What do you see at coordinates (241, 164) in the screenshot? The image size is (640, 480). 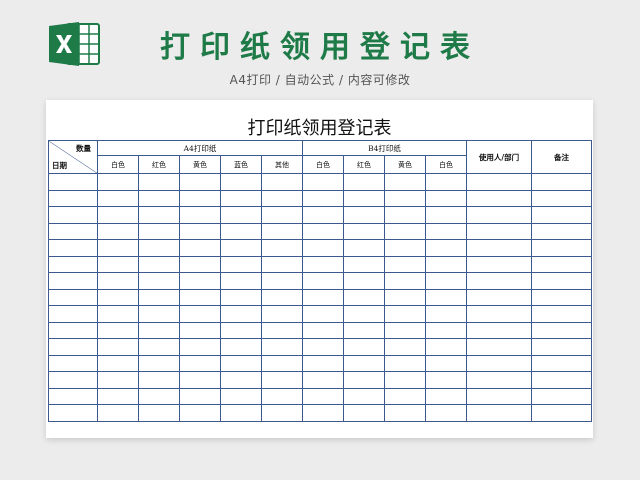 I see `a4-color-header: 蓝色` at bounding box center [241, 164].